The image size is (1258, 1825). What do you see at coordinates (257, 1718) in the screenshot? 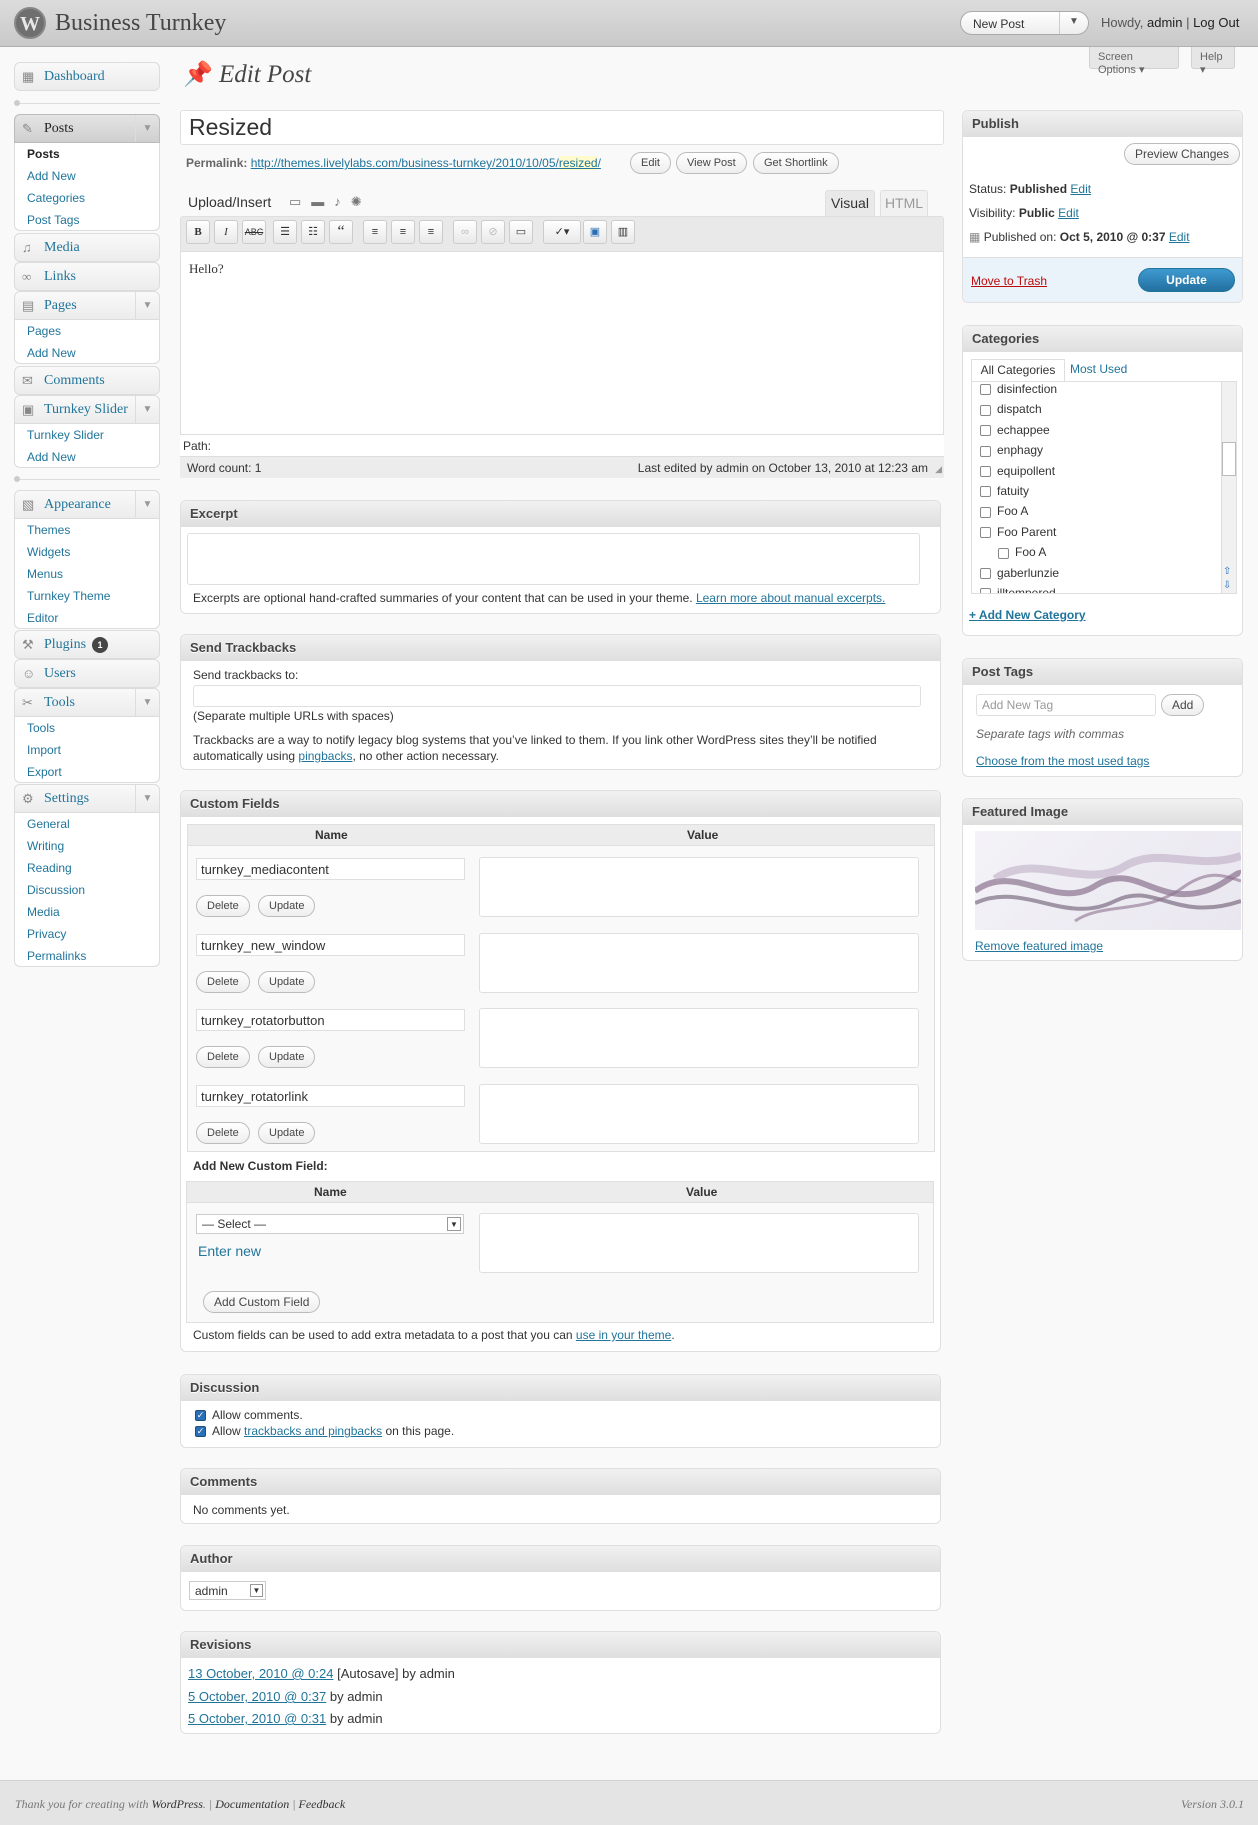
I see `revision-link: 5 October, 2010 @ 0:31` at bounding box center [257, 1718].